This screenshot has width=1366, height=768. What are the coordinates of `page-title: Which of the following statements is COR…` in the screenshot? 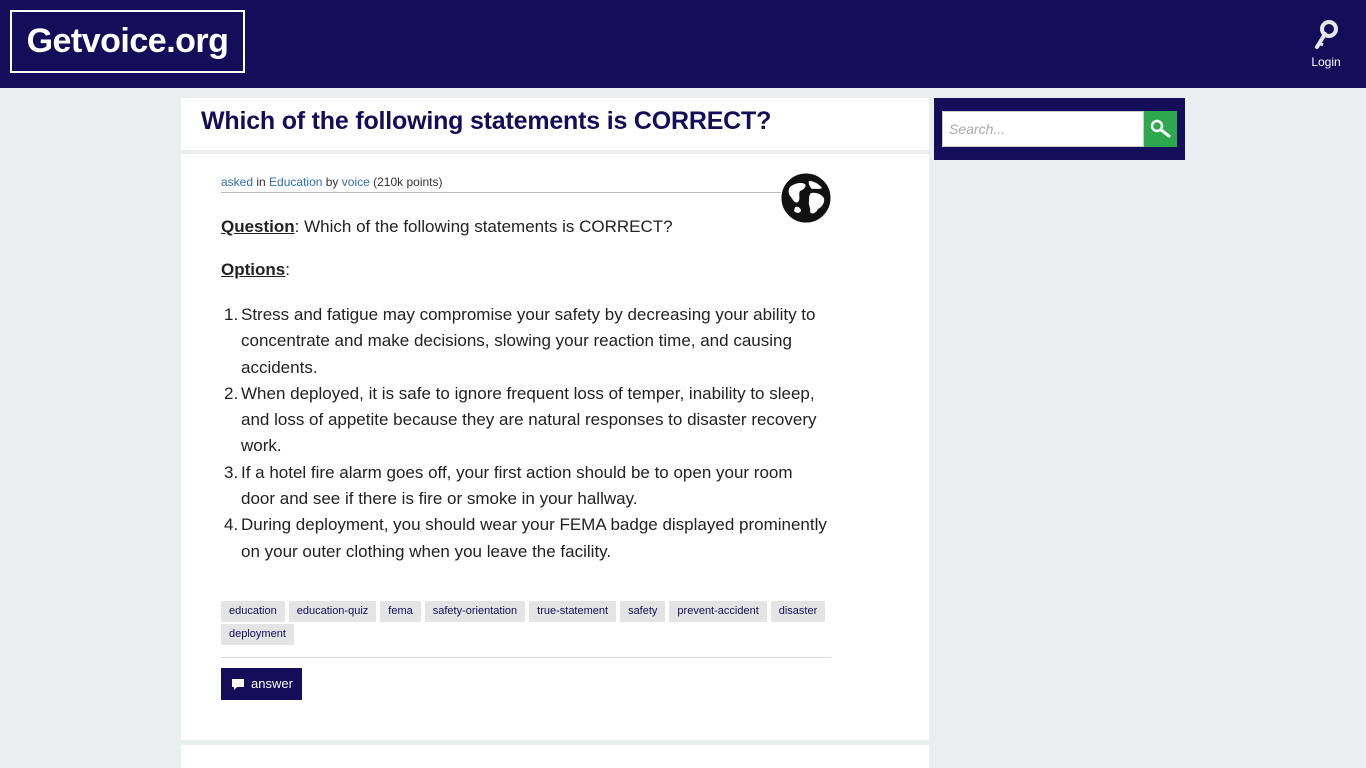 It's located at (486, 121).